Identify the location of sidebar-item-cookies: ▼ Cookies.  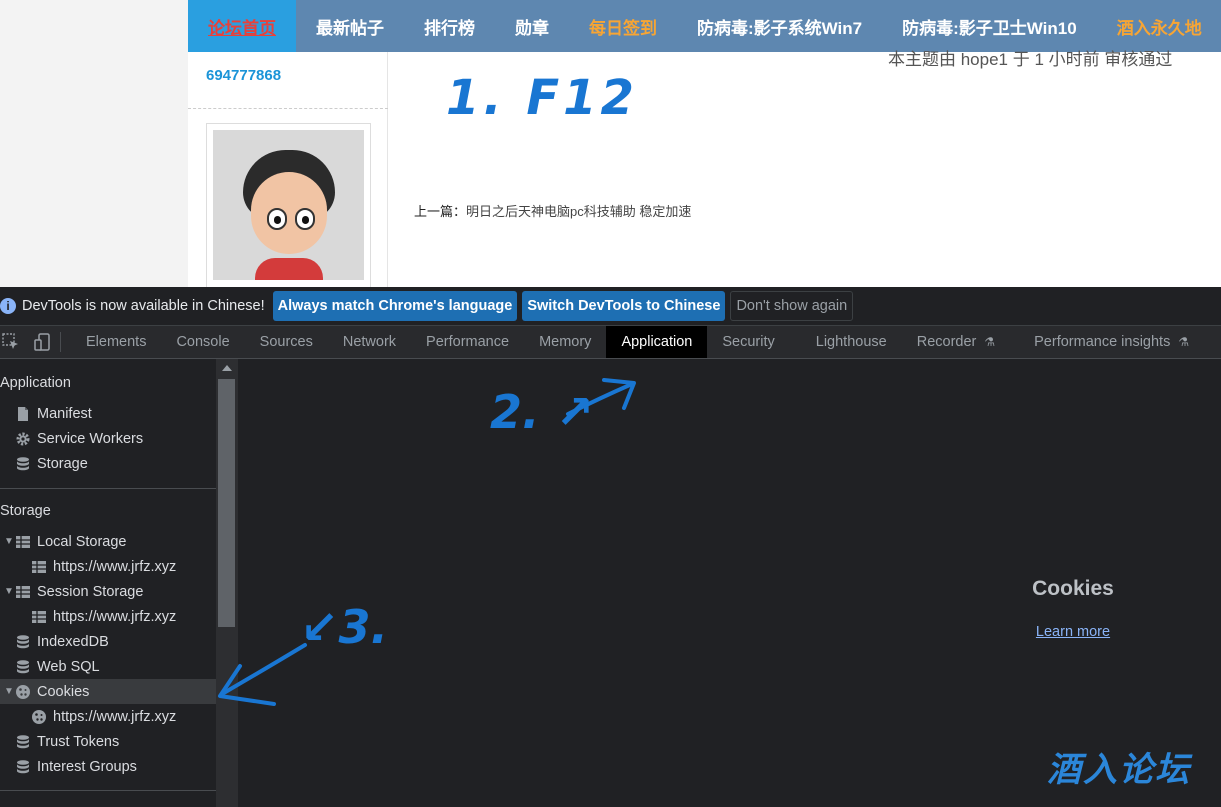
(108, 691).